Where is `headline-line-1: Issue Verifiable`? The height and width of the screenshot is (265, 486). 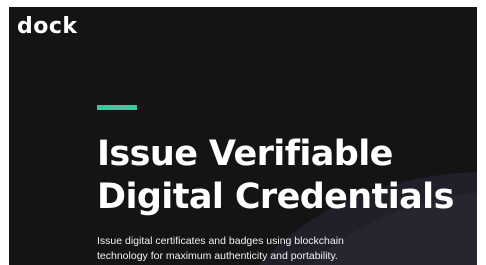
headline-line-1: Issue Verifiable is located at coordinates (245, 154).